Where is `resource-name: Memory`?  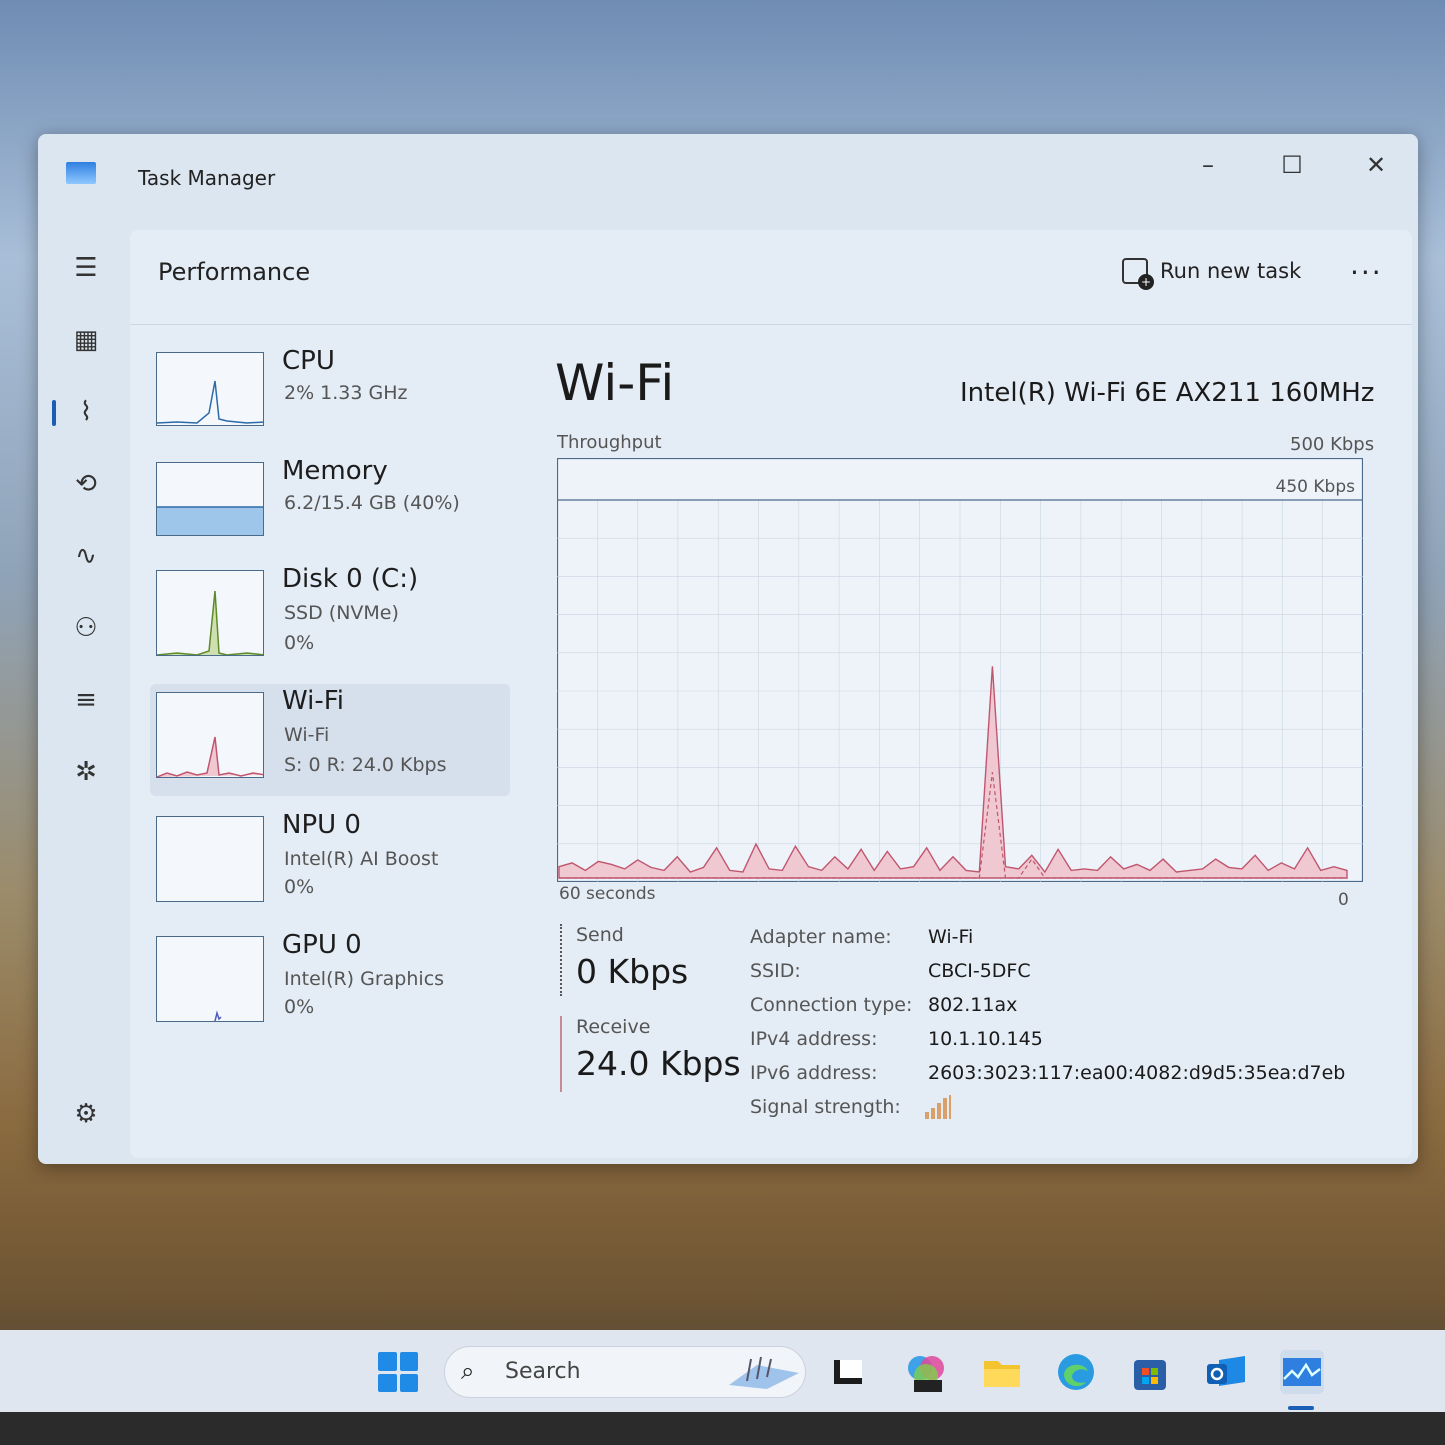 resource-name: Memory is located at coordinates (335, 471).